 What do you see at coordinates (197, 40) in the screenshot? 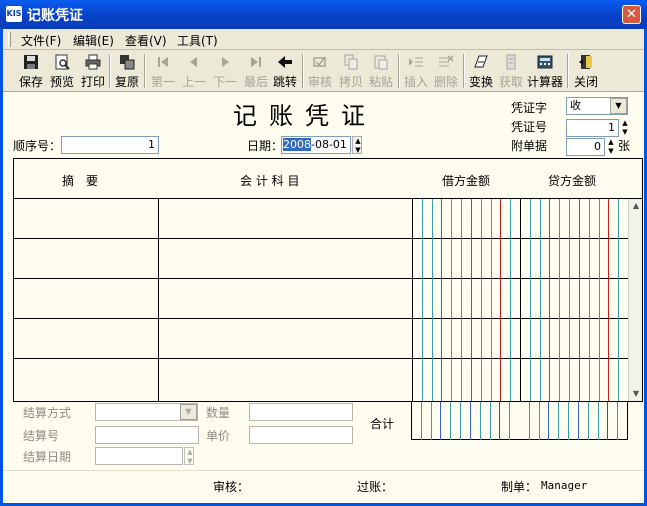
I see `menu-tools: 工具(T)` at bounding box center [197, 40].